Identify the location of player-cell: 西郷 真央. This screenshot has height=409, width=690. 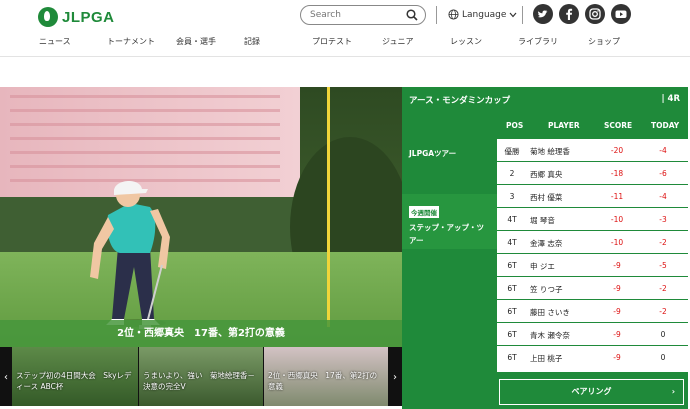
(546, 174).